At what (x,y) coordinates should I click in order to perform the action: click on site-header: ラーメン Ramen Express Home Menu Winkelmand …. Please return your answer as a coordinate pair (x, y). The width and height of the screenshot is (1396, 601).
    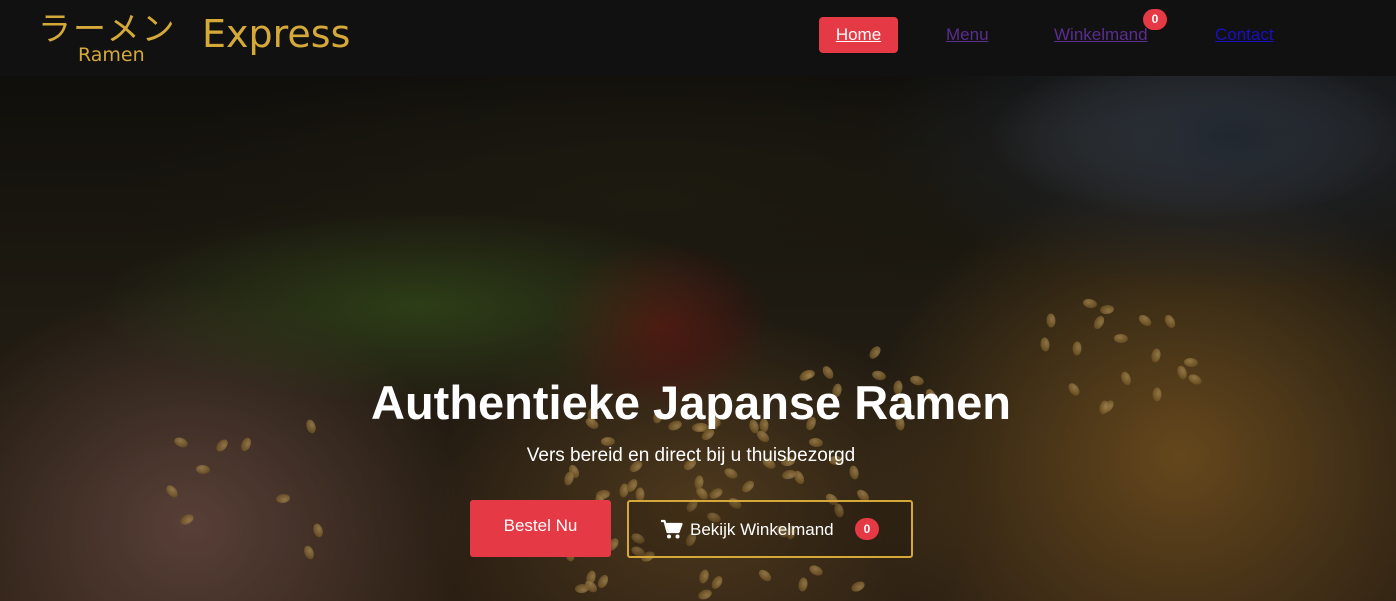
    Looking at the image, I should click on (698, 38).